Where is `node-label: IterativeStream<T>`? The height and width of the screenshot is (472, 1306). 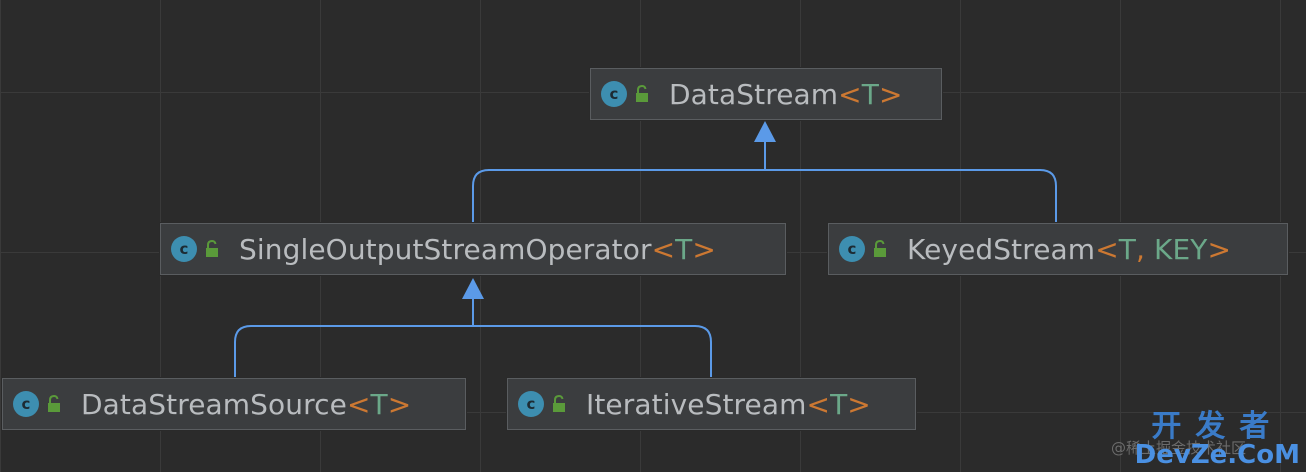 node-label: IterativeStream<T> is located at coordinates (728, 404).